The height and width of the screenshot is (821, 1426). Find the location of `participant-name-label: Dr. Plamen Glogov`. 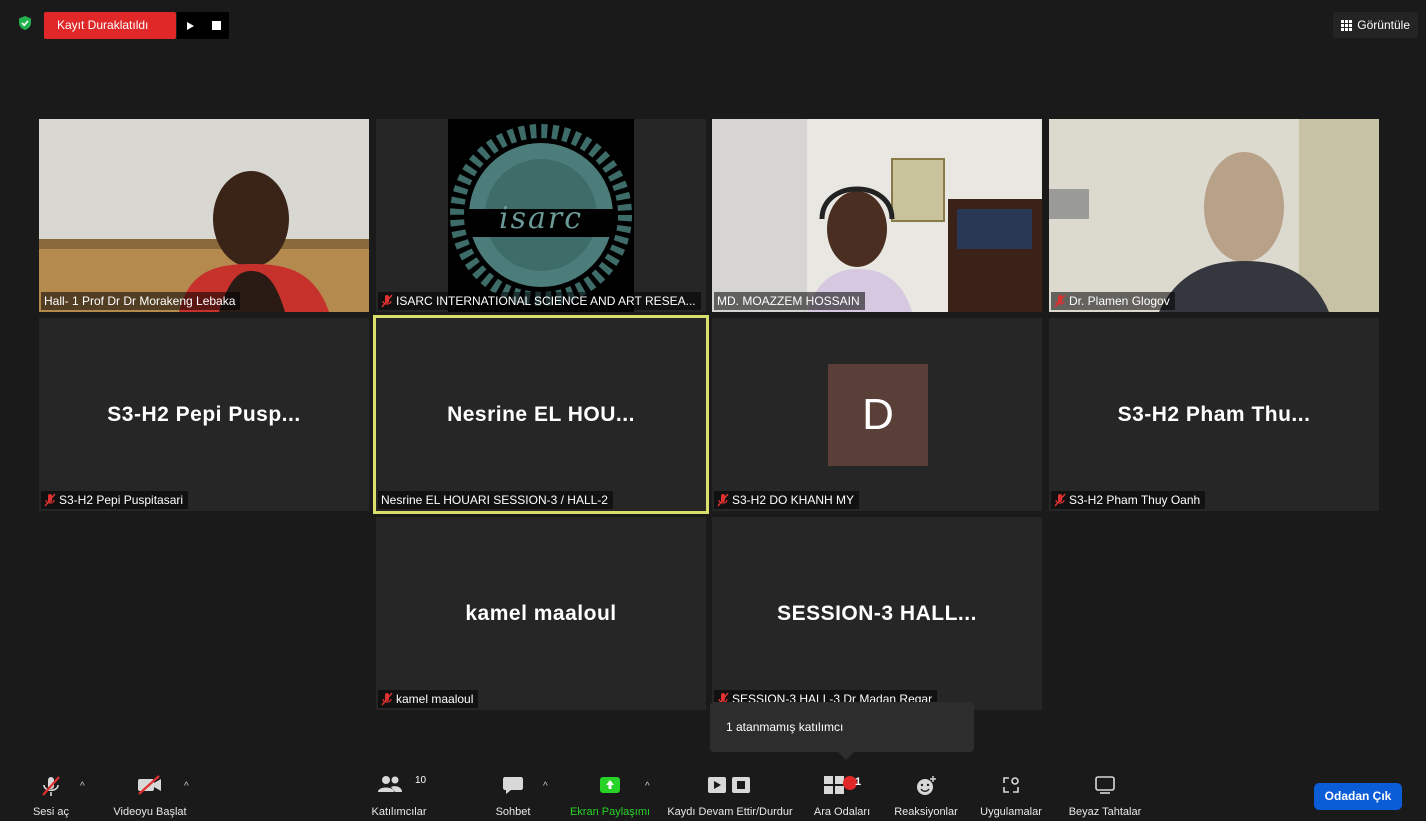

participant-name-label: Dr. Plamen Glogov is located at coordinates (1113, 301).